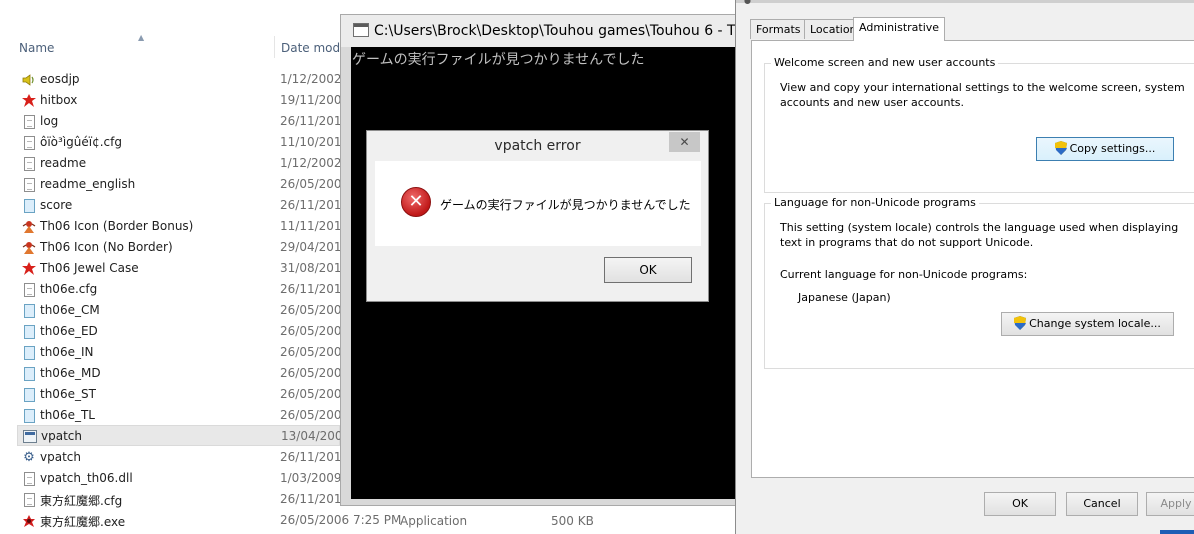  I want to click on console-window-icon, so click(361, 30).